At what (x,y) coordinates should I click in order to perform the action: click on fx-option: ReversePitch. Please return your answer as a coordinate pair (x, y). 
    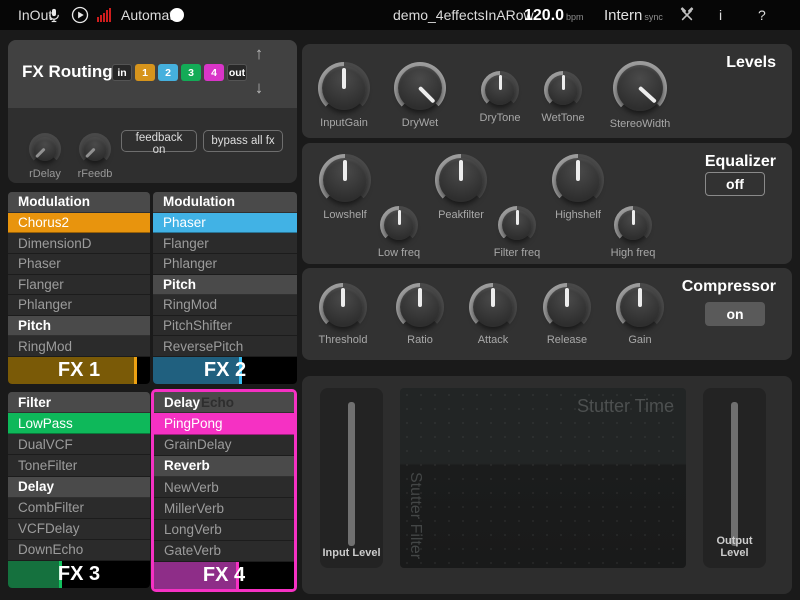
    Looking at the image, I should click on (225, 346).